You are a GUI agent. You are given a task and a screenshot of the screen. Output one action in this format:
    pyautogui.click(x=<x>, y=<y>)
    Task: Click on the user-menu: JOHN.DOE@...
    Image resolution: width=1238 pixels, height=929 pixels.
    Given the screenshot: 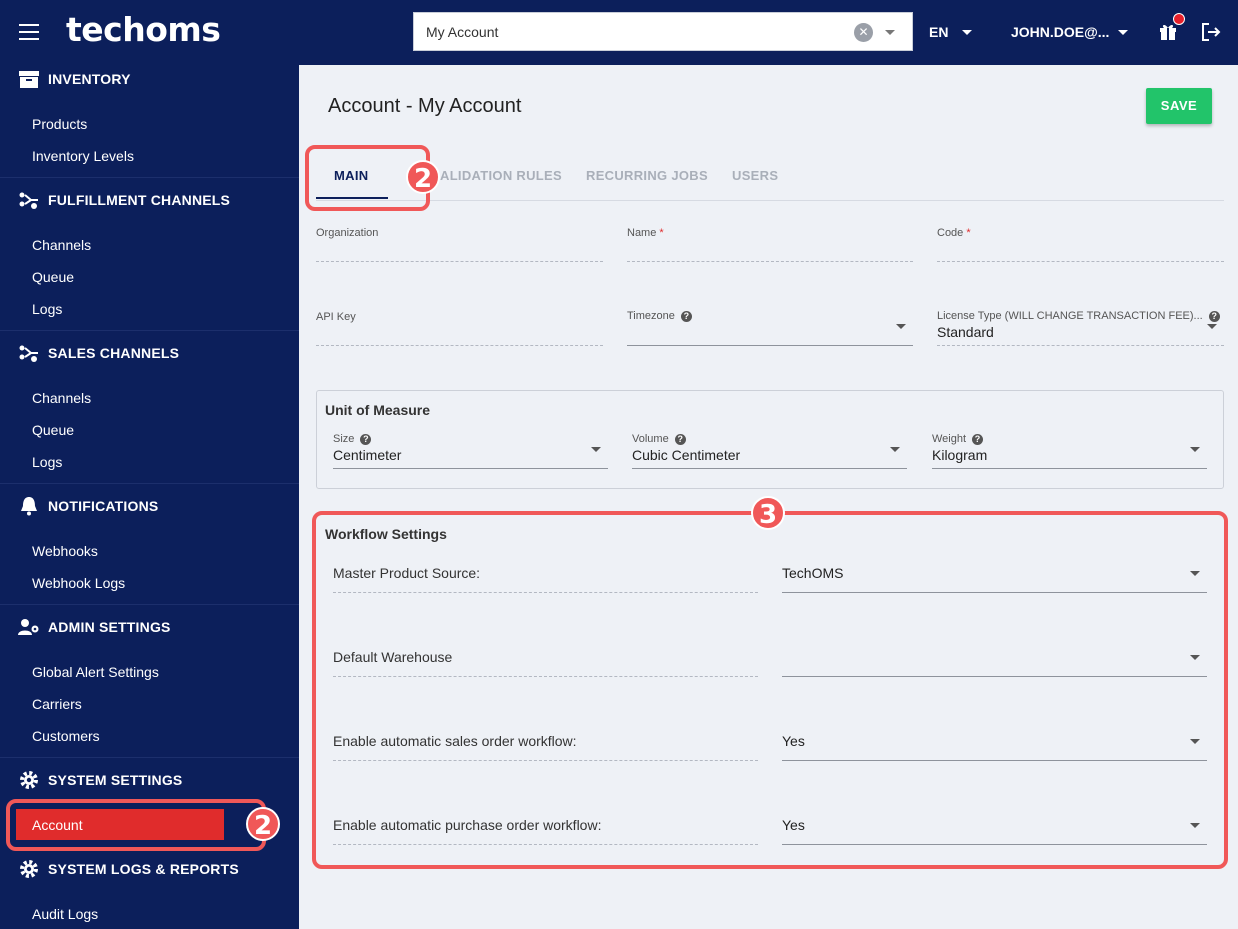 What is the action you would take?
    pyautogui.click(x=1060, y=32)
    